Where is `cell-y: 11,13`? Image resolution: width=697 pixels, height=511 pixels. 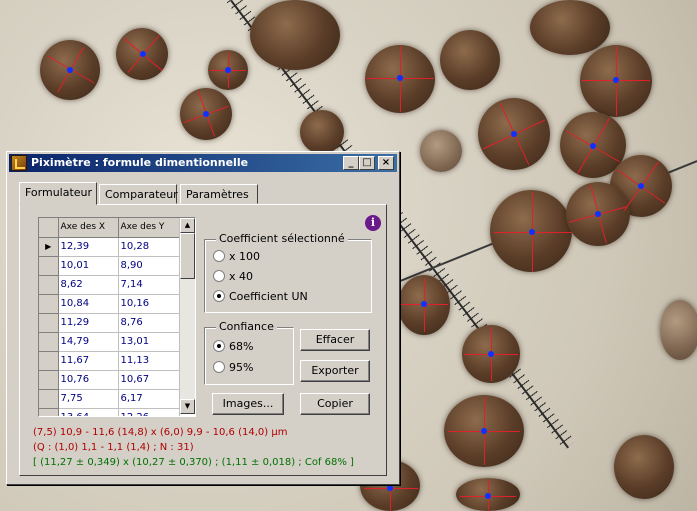
cell-y: 11,13 is located at coordinates (149, 361).